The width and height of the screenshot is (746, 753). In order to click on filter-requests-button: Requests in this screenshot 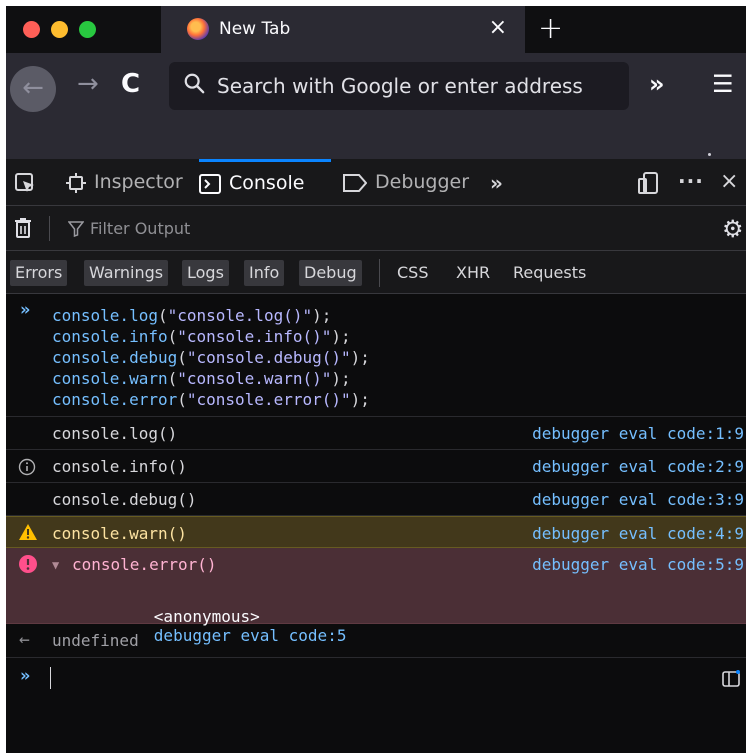, I will do `click(549, 273)`.